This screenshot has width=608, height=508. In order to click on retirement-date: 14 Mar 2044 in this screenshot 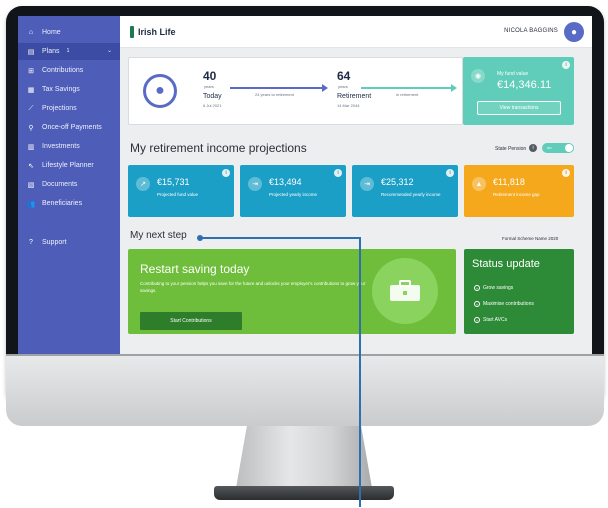, I will do `click(348, 105)`.